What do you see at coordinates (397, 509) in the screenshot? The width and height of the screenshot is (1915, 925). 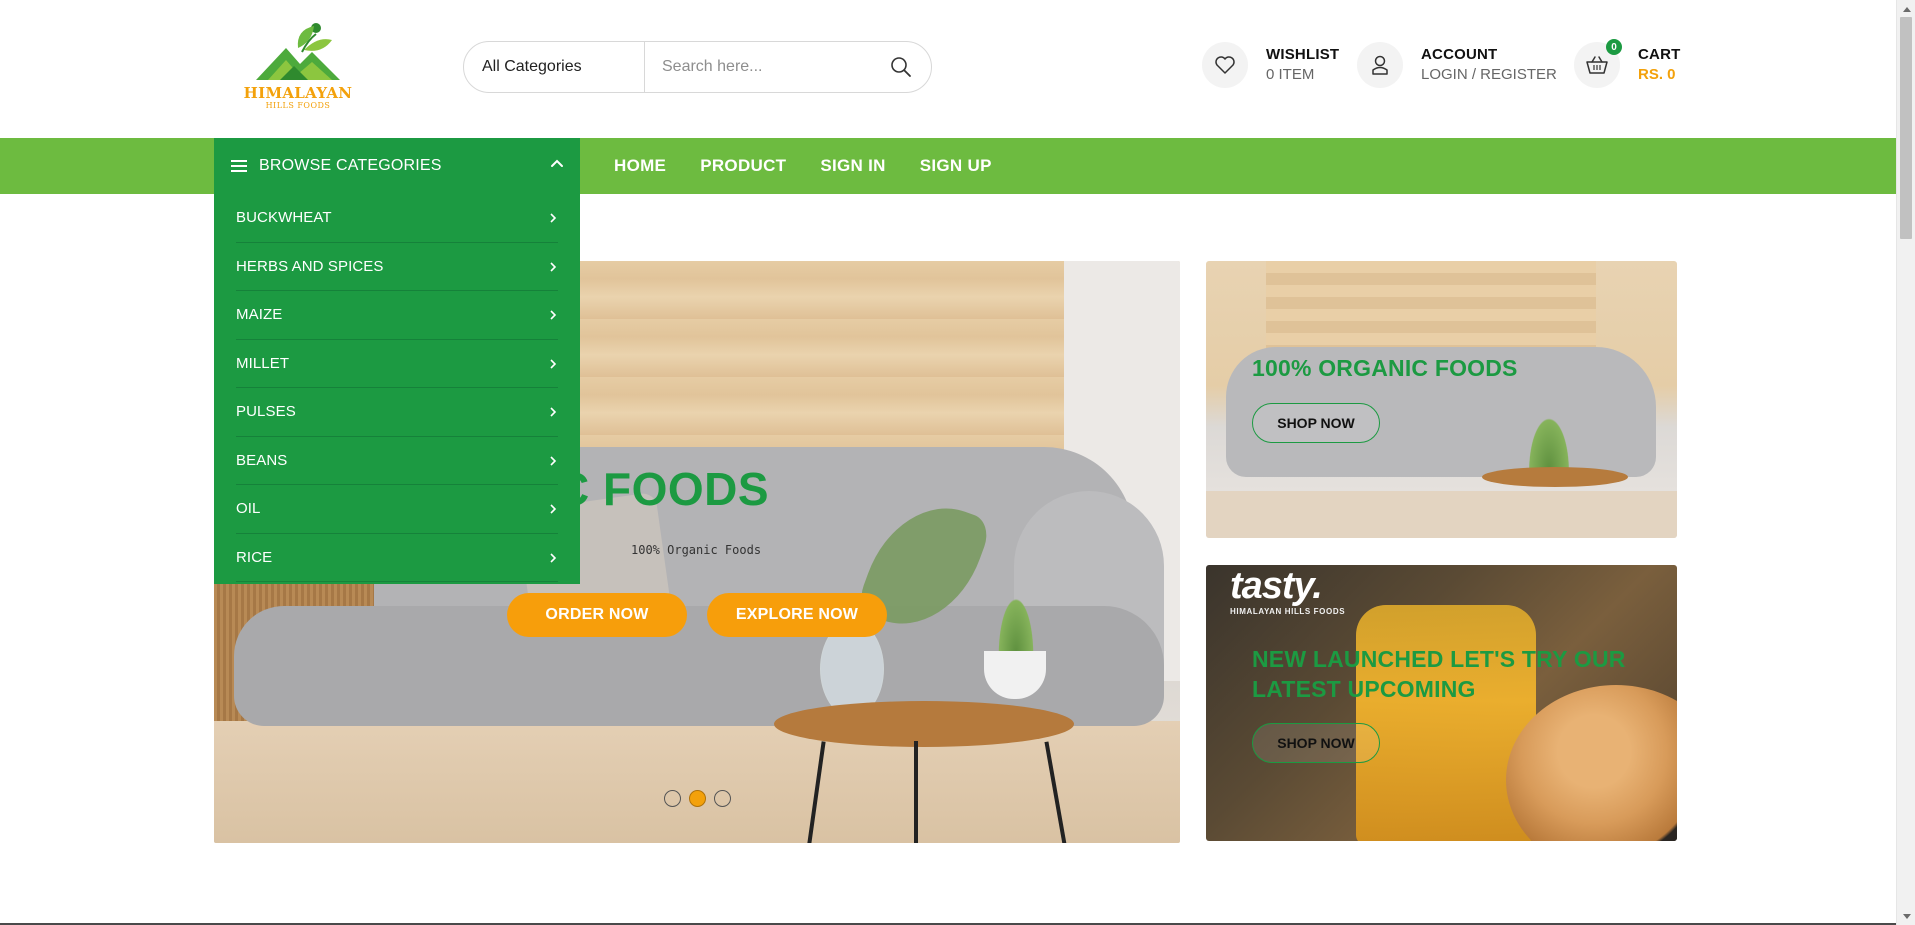 I see `category-item-oil: OIL` at bounding box center [397, 509].